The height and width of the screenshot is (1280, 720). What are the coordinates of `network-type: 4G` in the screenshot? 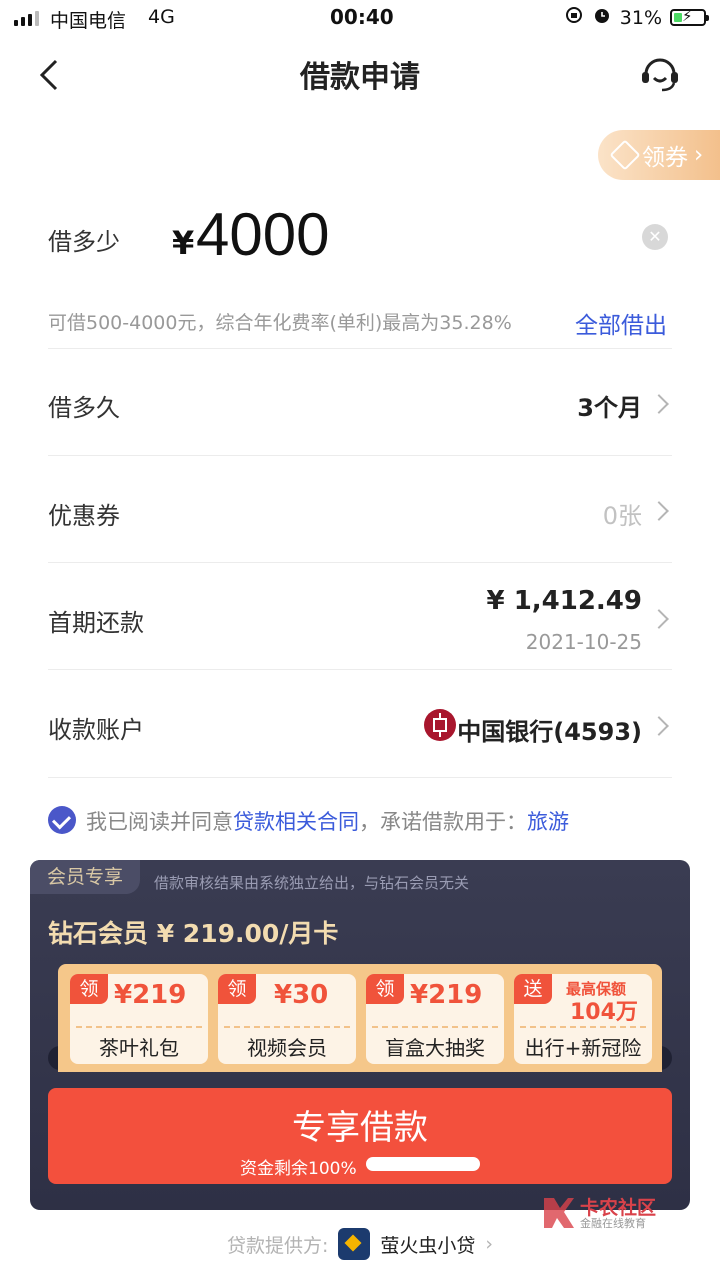 It's located at (161, 17).